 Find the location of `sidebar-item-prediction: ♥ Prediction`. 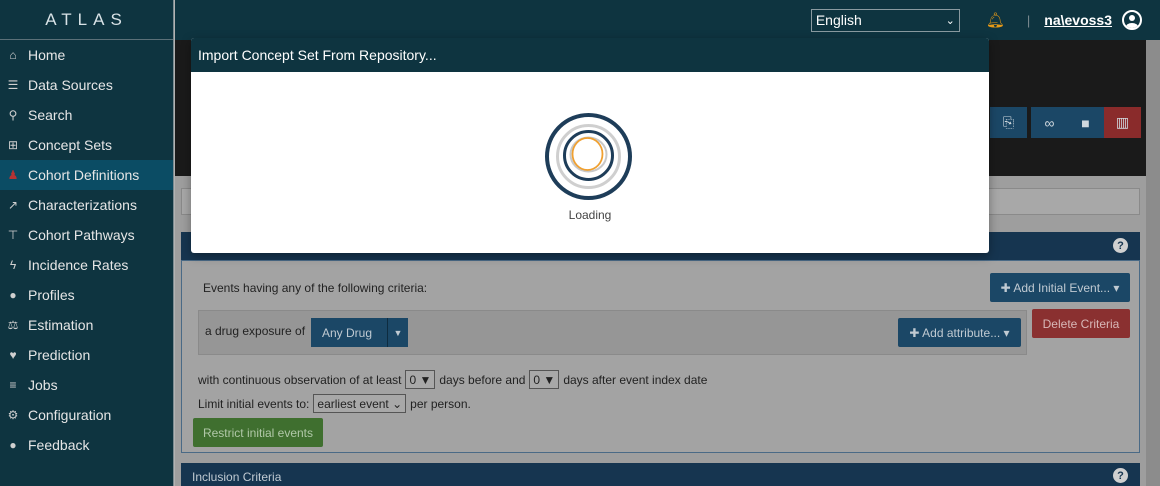

sidebar-item-prediction: ♥ Prediction is located at coordinates (86, 355).